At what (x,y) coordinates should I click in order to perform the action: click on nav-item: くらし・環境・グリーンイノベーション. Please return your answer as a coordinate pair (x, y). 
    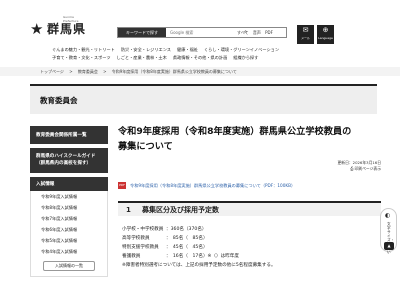
    Looking at the image, I should click on (241, 50).